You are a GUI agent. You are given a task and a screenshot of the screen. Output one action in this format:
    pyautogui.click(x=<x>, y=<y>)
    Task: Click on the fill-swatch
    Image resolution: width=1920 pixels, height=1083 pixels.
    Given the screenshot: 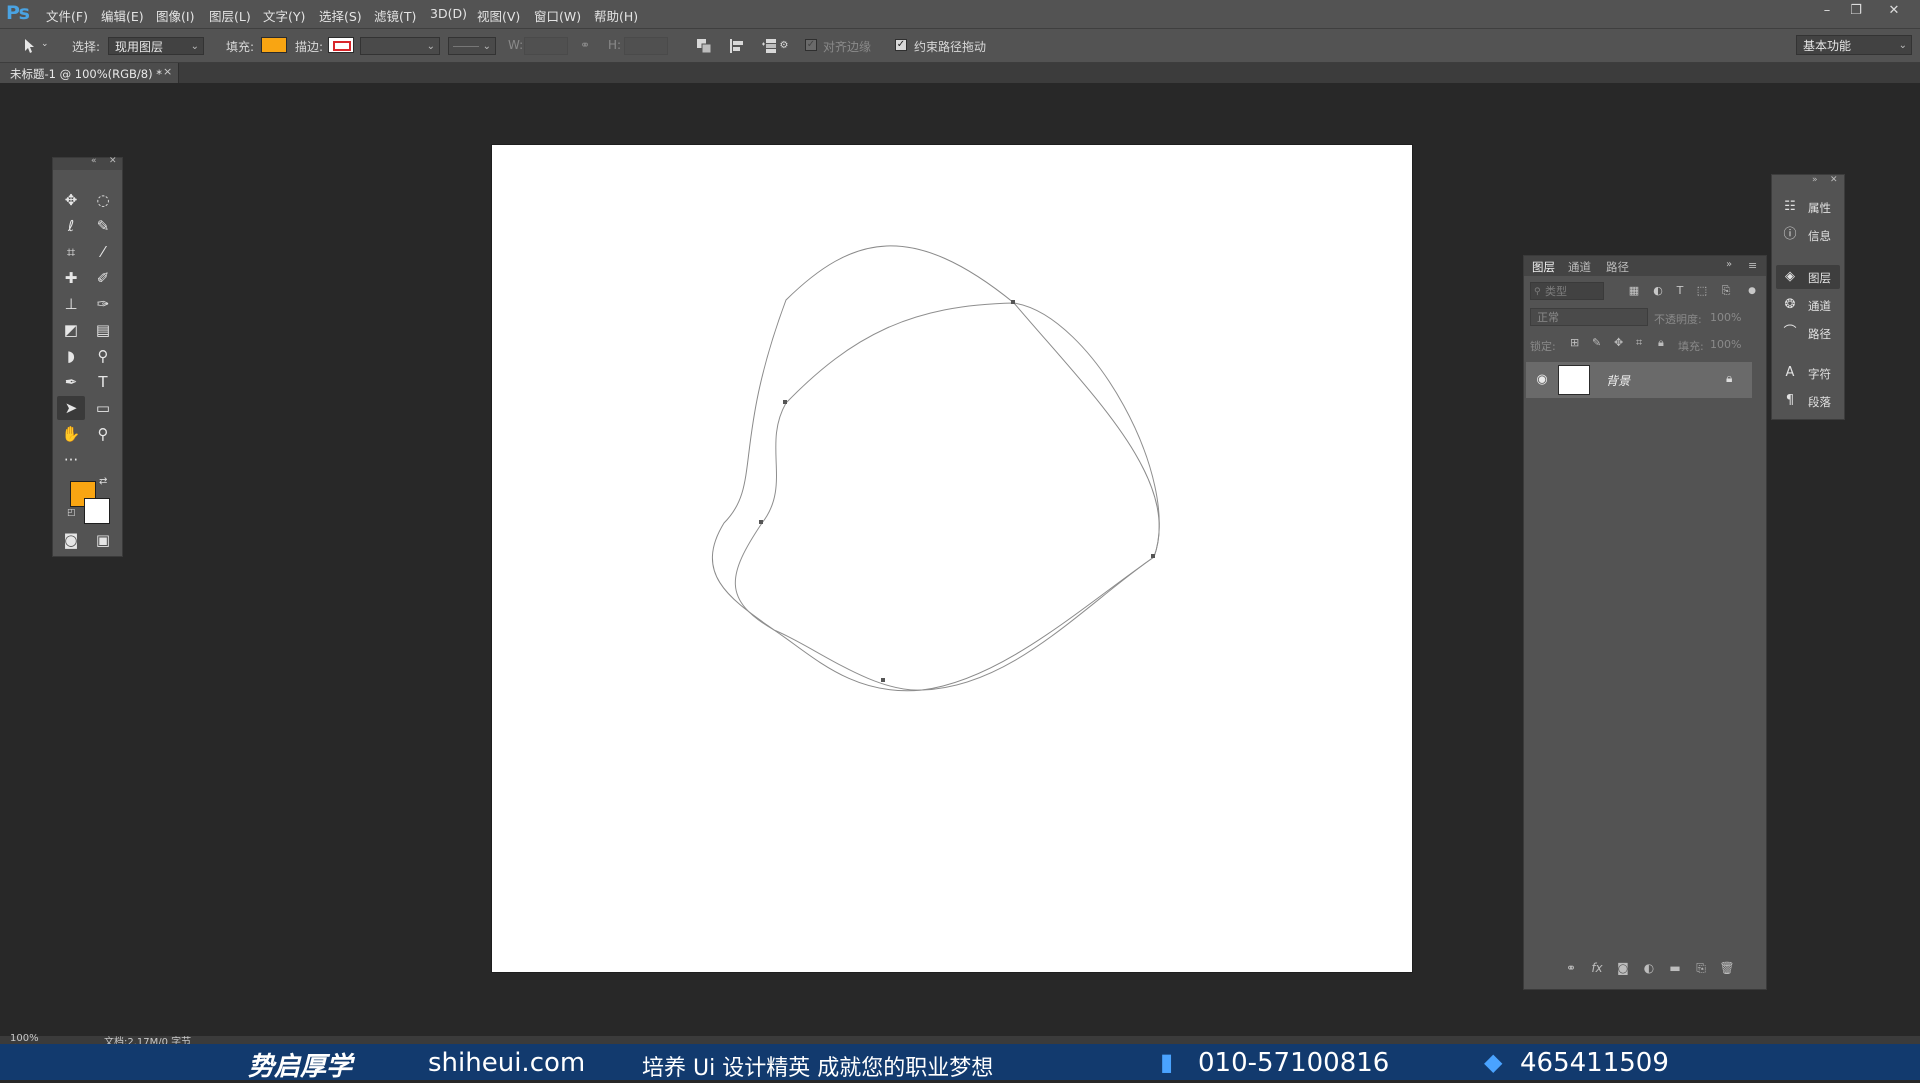 What is the action you would take?
    pyautogui.click(x=274, y=45)
    